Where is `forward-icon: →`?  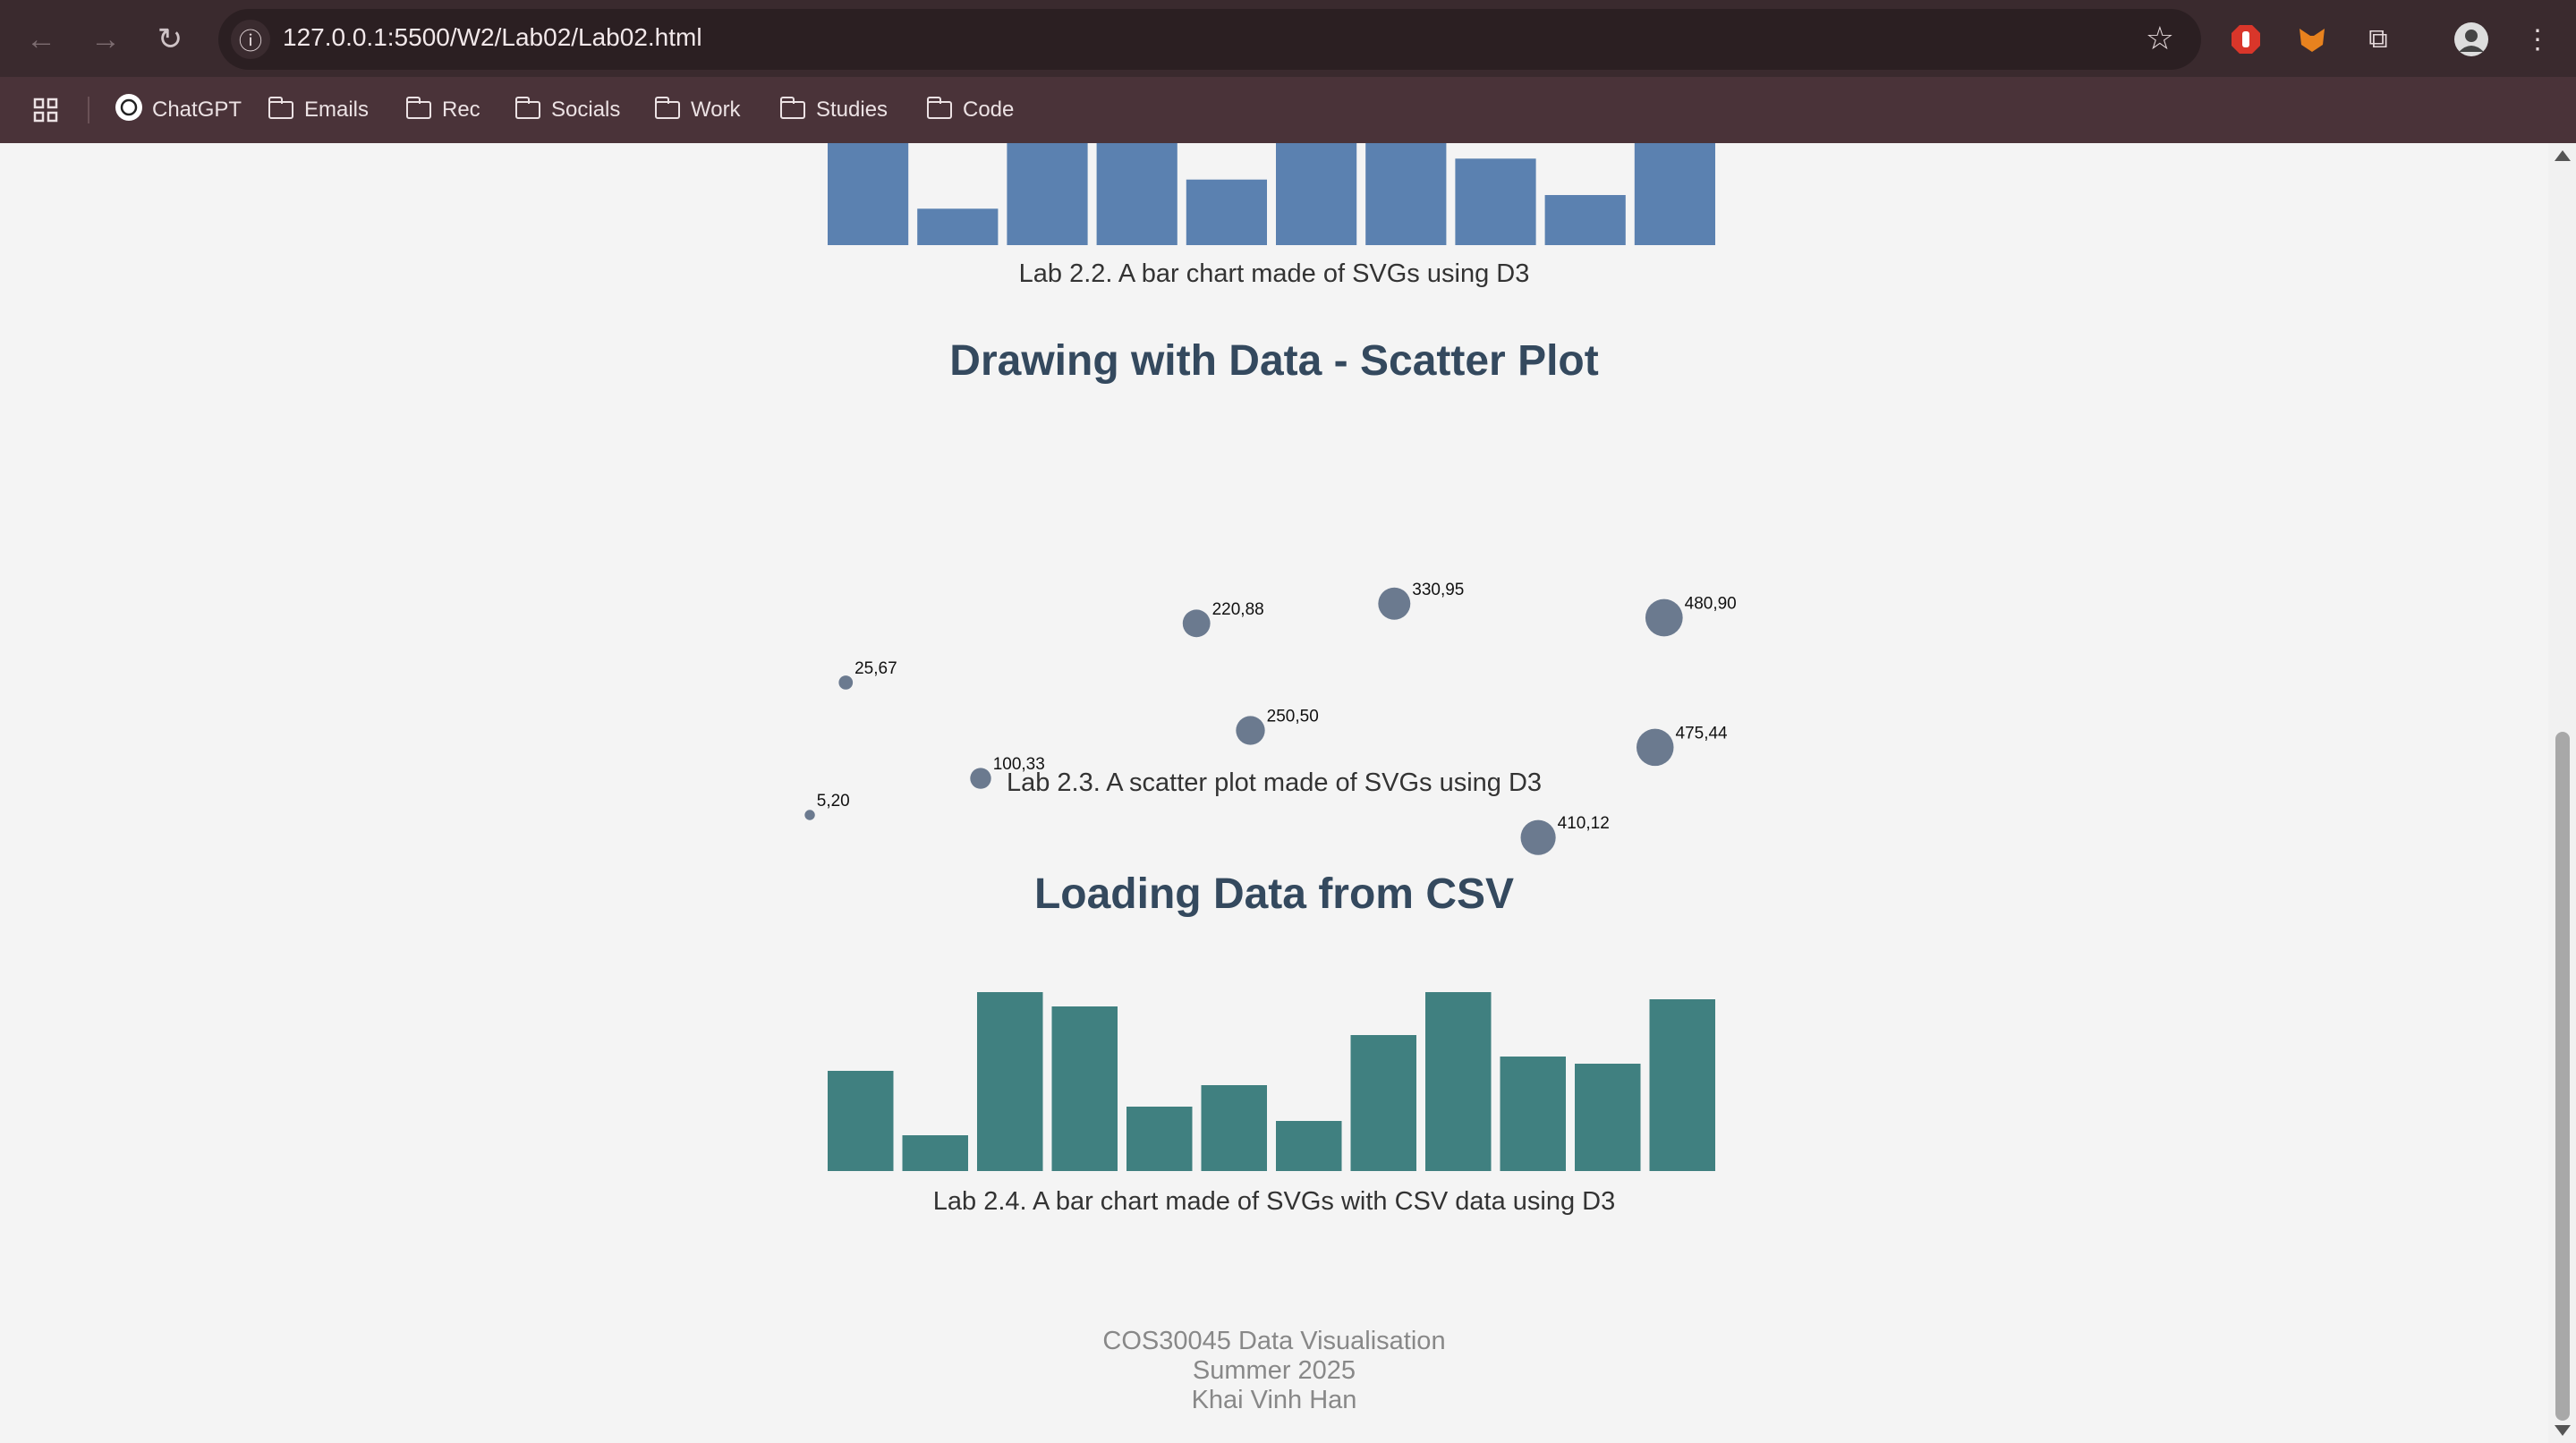
forward-icon: → is located at coordinates (105, 40).